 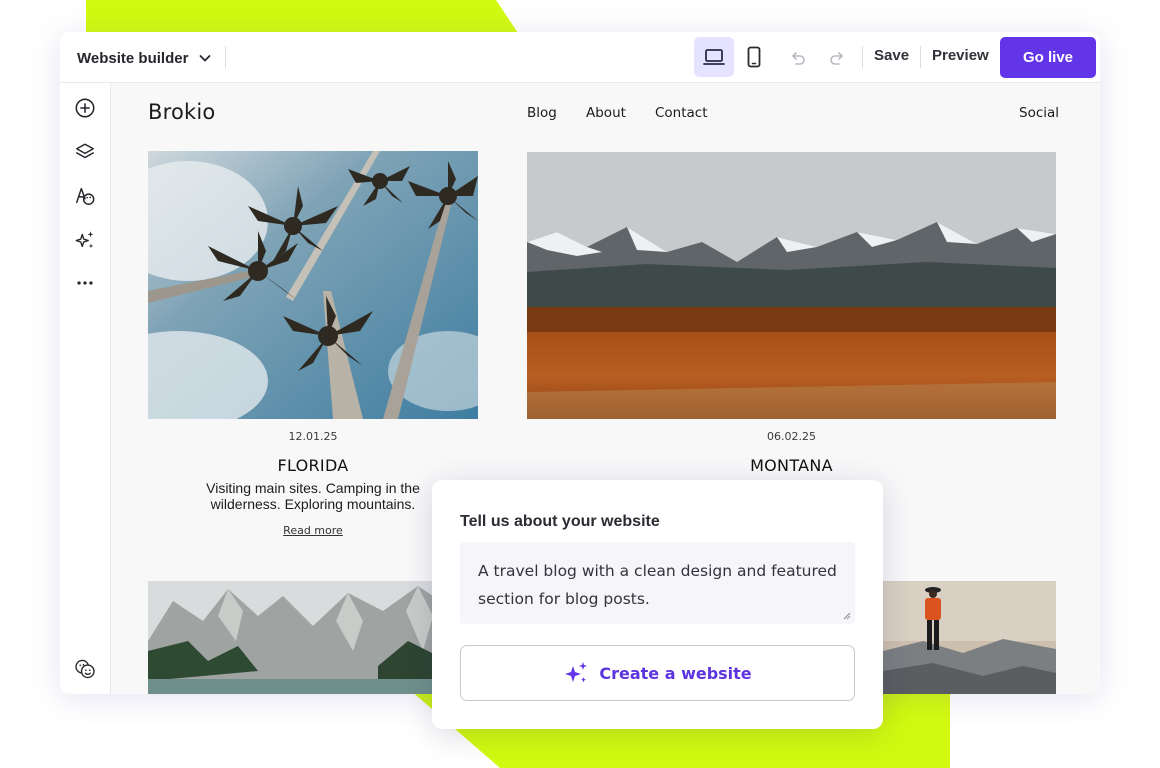 I want to click on laptop-icon, so click(x=714, y=57).